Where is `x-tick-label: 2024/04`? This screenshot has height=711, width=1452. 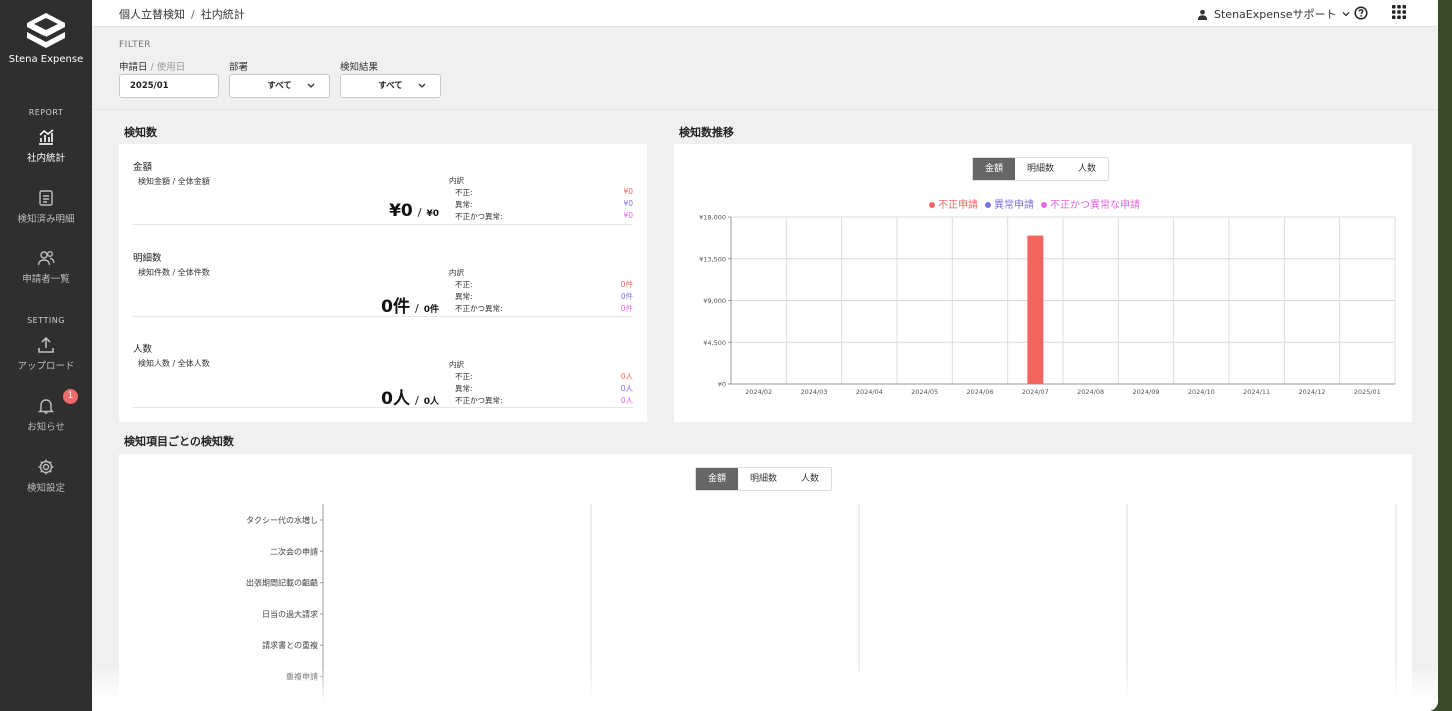
x-tick-label: 2024/04 is located at coordinates (869, 392).